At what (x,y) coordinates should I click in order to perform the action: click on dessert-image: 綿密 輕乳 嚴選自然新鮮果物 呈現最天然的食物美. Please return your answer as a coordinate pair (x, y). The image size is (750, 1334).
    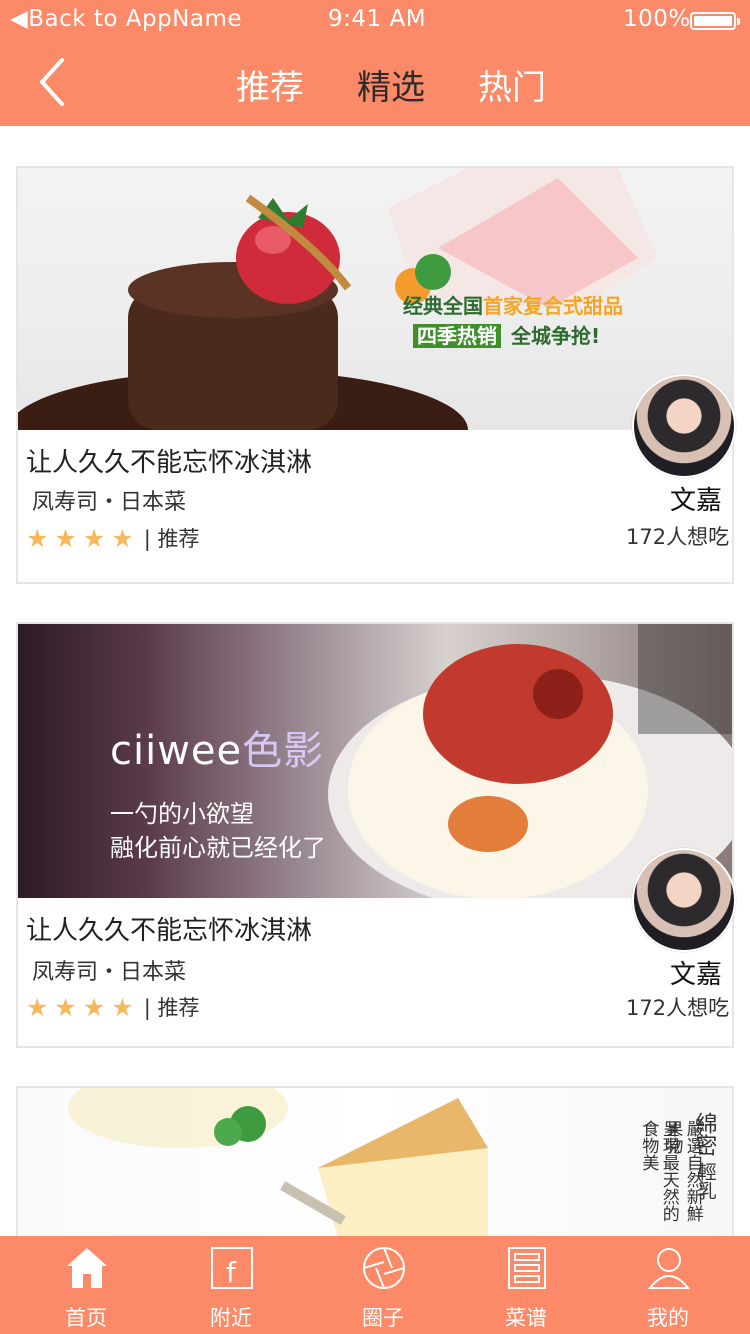
    Looking at the image, I should click on (375, 1163).